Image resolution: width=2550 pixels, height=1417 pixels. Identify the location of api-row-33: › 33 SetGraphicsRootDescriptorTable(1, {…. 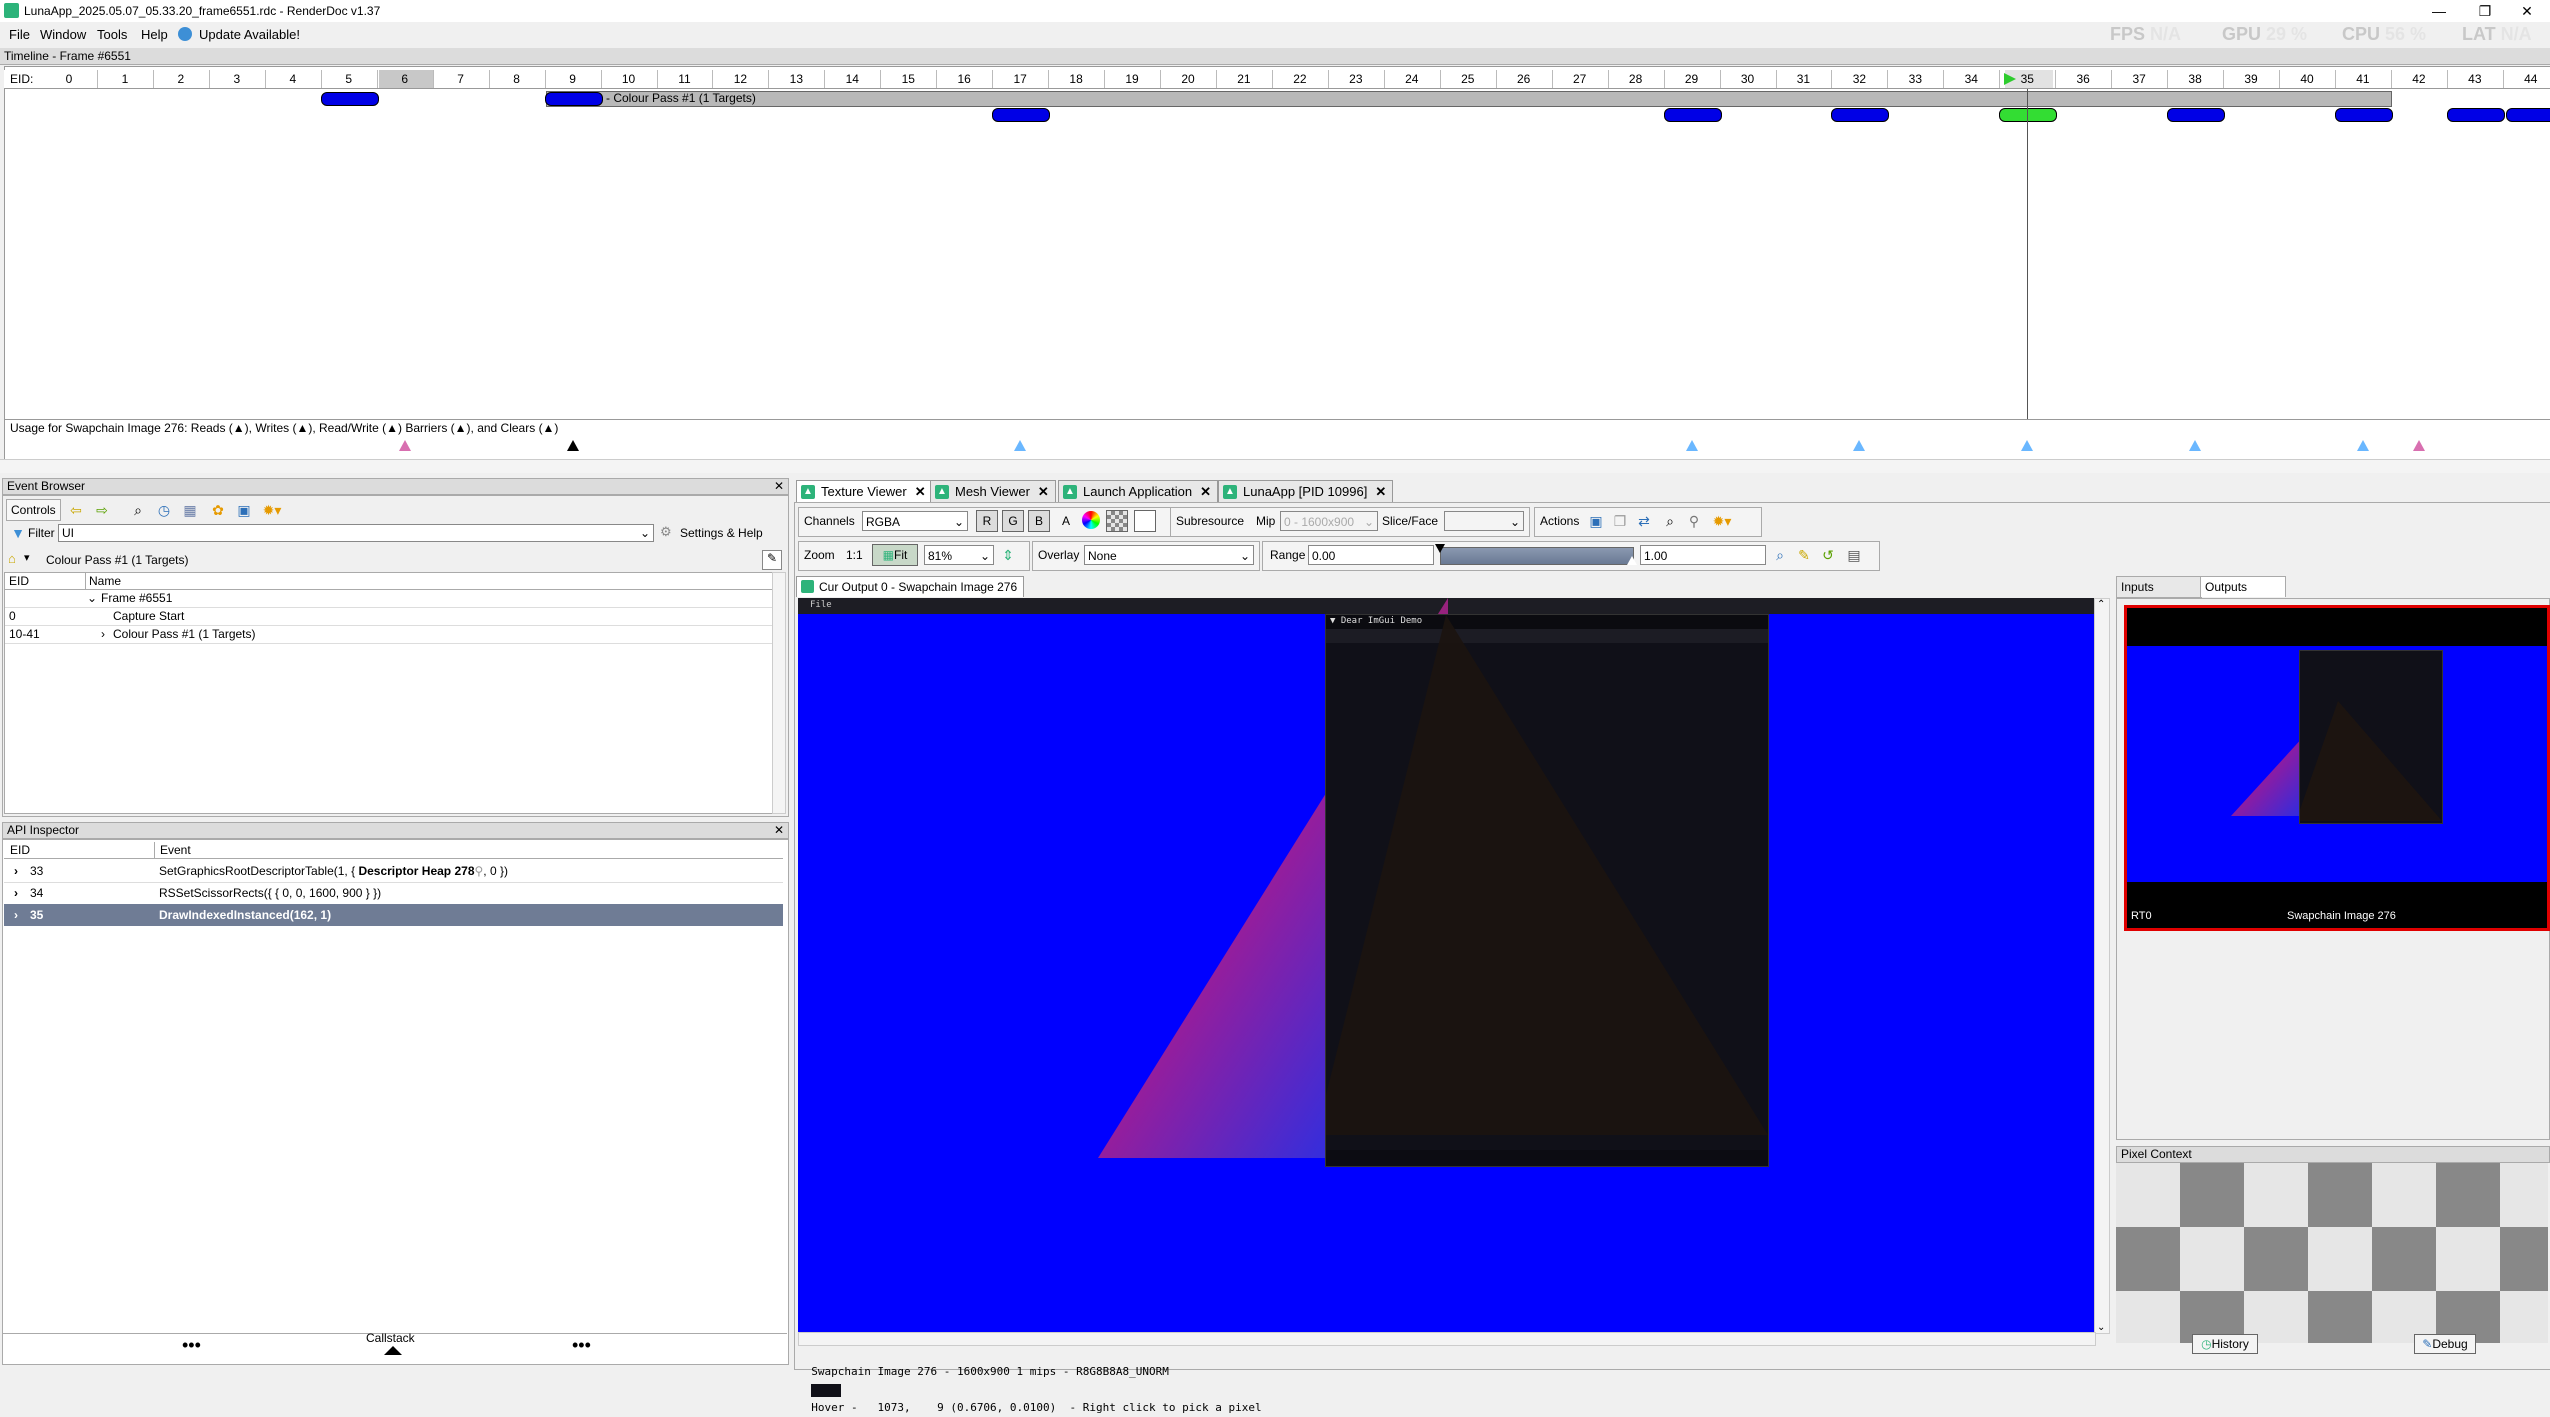
(393, 871).